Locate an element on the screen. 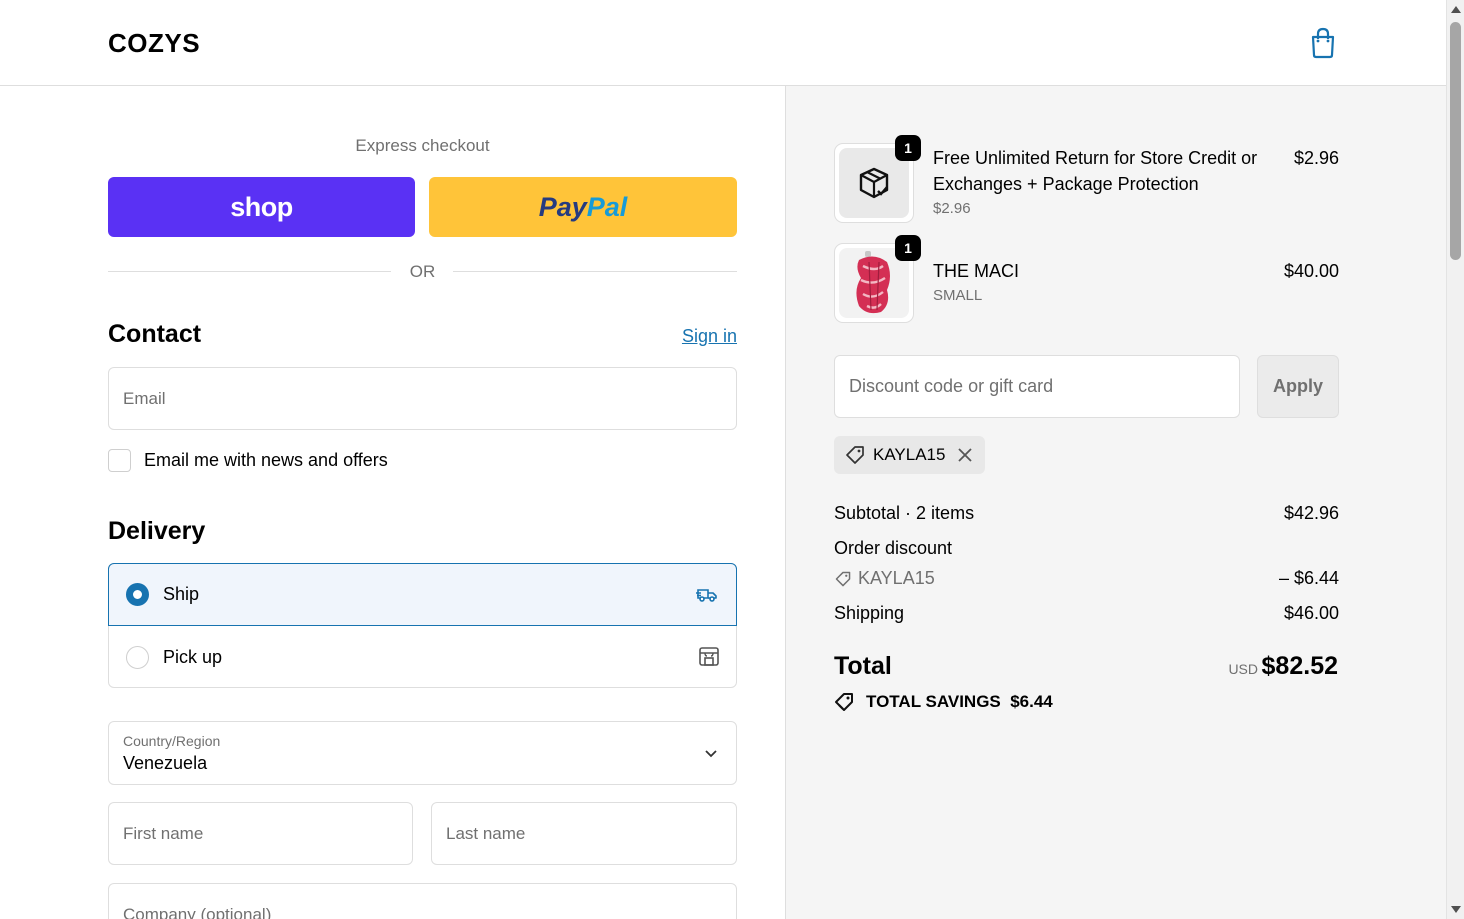 This screenshot has width=1464, height=919. item-subtitle: $2.96 is located at coordinates (952, 208).